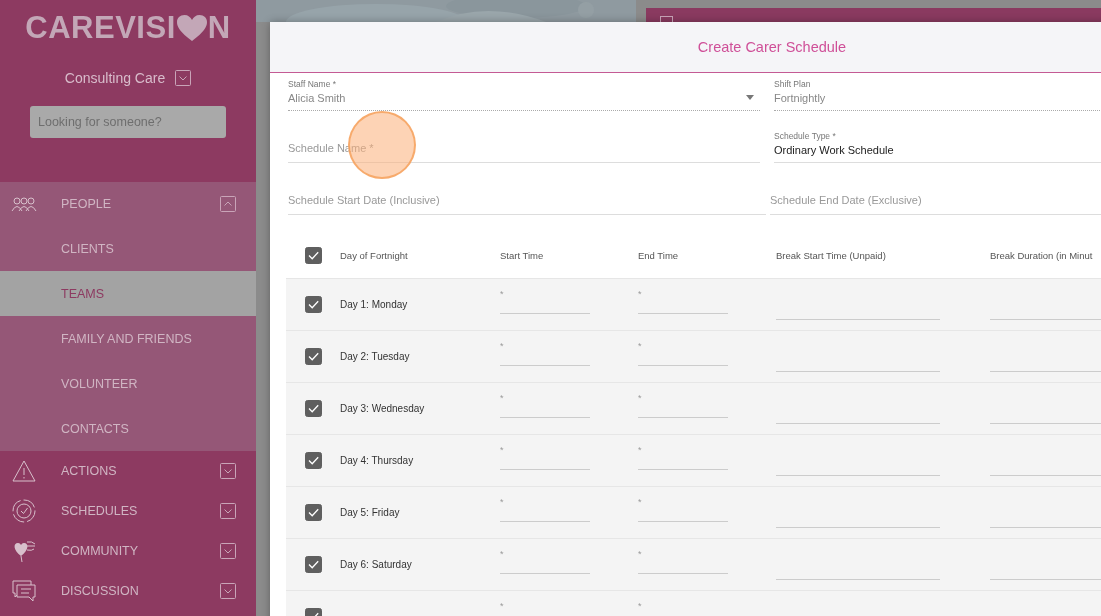 This screenshot has height=616, width=1101. What do you see at coordinates (128, 204) in the screenshot?
I see `nav-item: PEOPLE` at bounding box center [128, 204].